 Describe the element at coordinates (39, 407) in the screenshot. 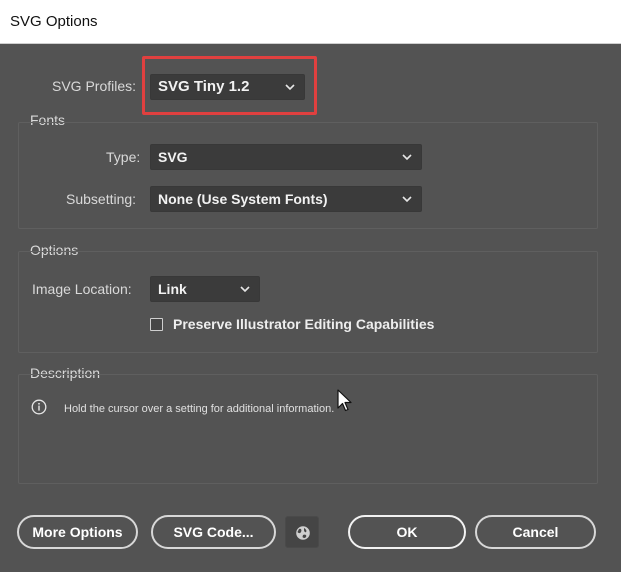

I see `info-icon` at that location.